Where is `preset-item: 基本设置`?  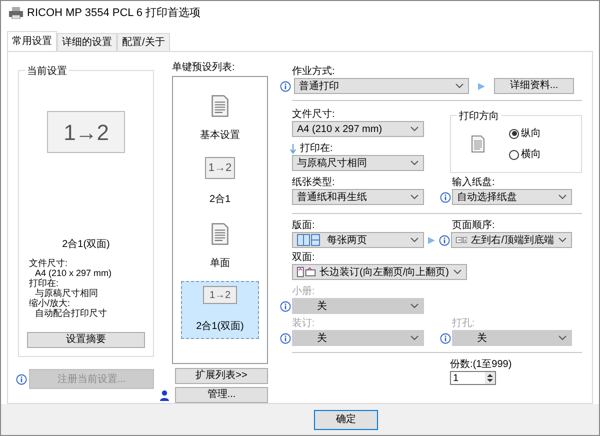 preset-item: 基本设置 is located at coordinates (220, 118).